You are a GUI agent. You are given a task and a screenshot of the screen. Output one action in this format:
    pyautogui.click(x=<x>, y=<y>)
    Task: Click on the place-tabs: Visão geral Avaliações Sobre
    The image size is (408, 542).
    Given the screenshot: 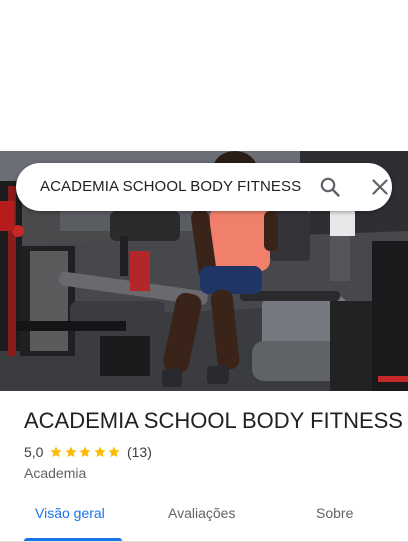 What is the action you would take?
    pyautogui.click(x=204, y=521)
    